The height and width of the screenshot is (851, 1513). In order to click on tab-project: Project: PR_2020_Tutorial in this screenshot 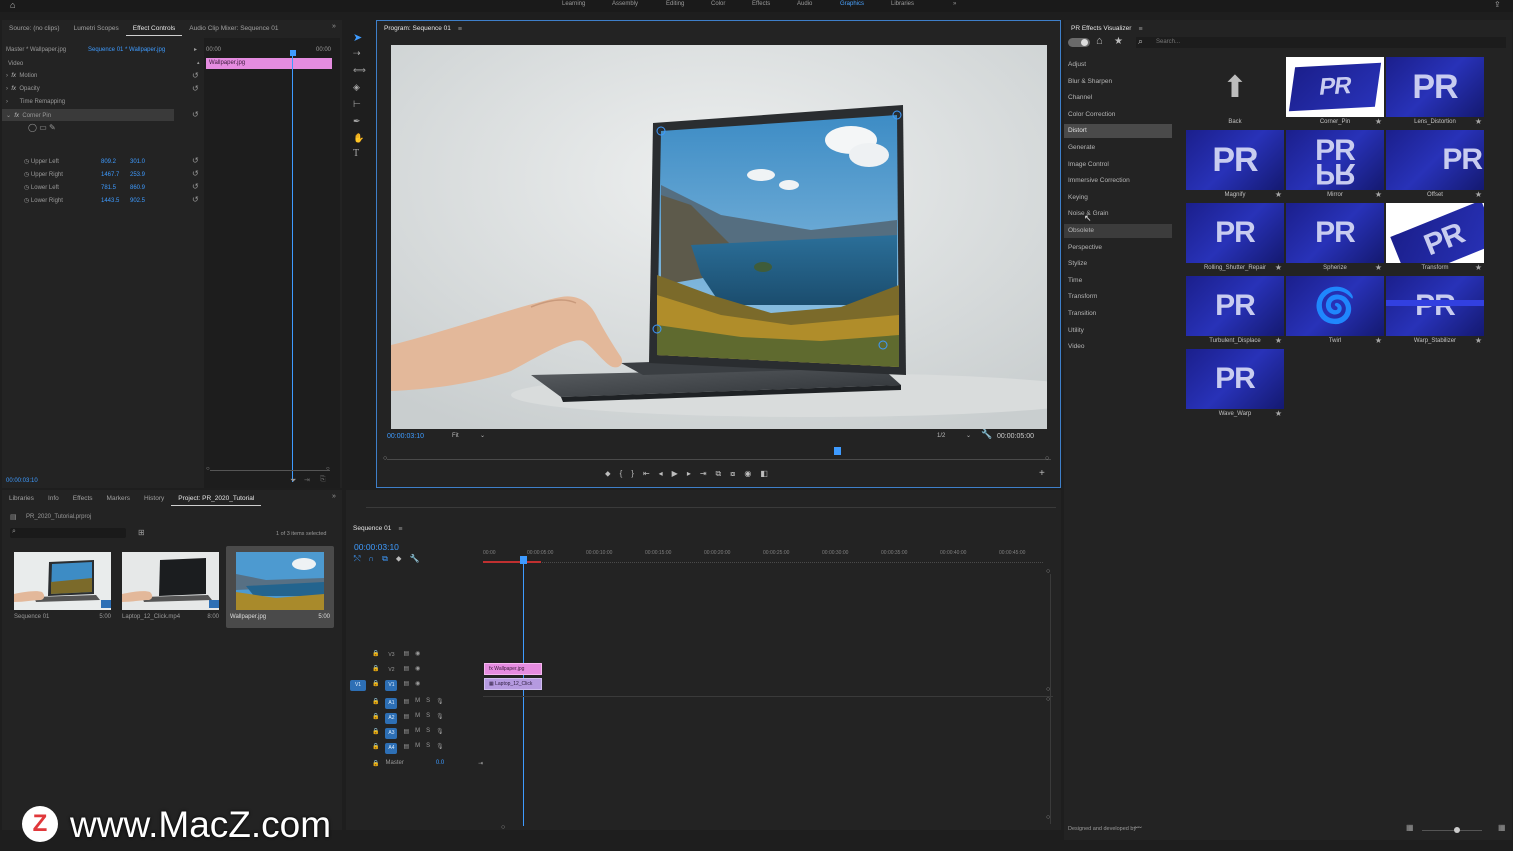, I will do `click(216, 499)`.